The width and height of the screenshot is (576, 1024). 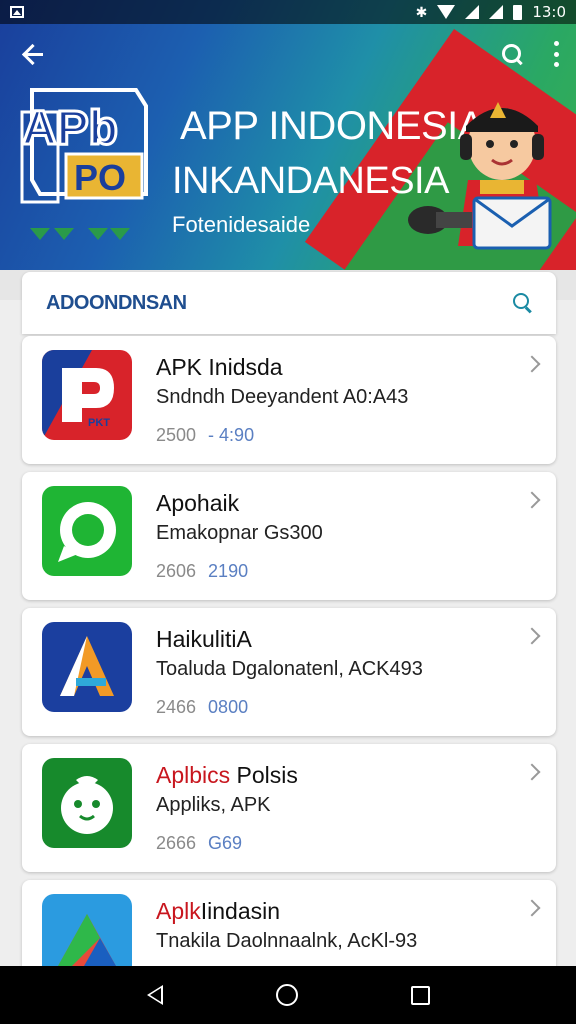 I want to click on section-title: ADOONDNSAN, so click(x=116, y=302).